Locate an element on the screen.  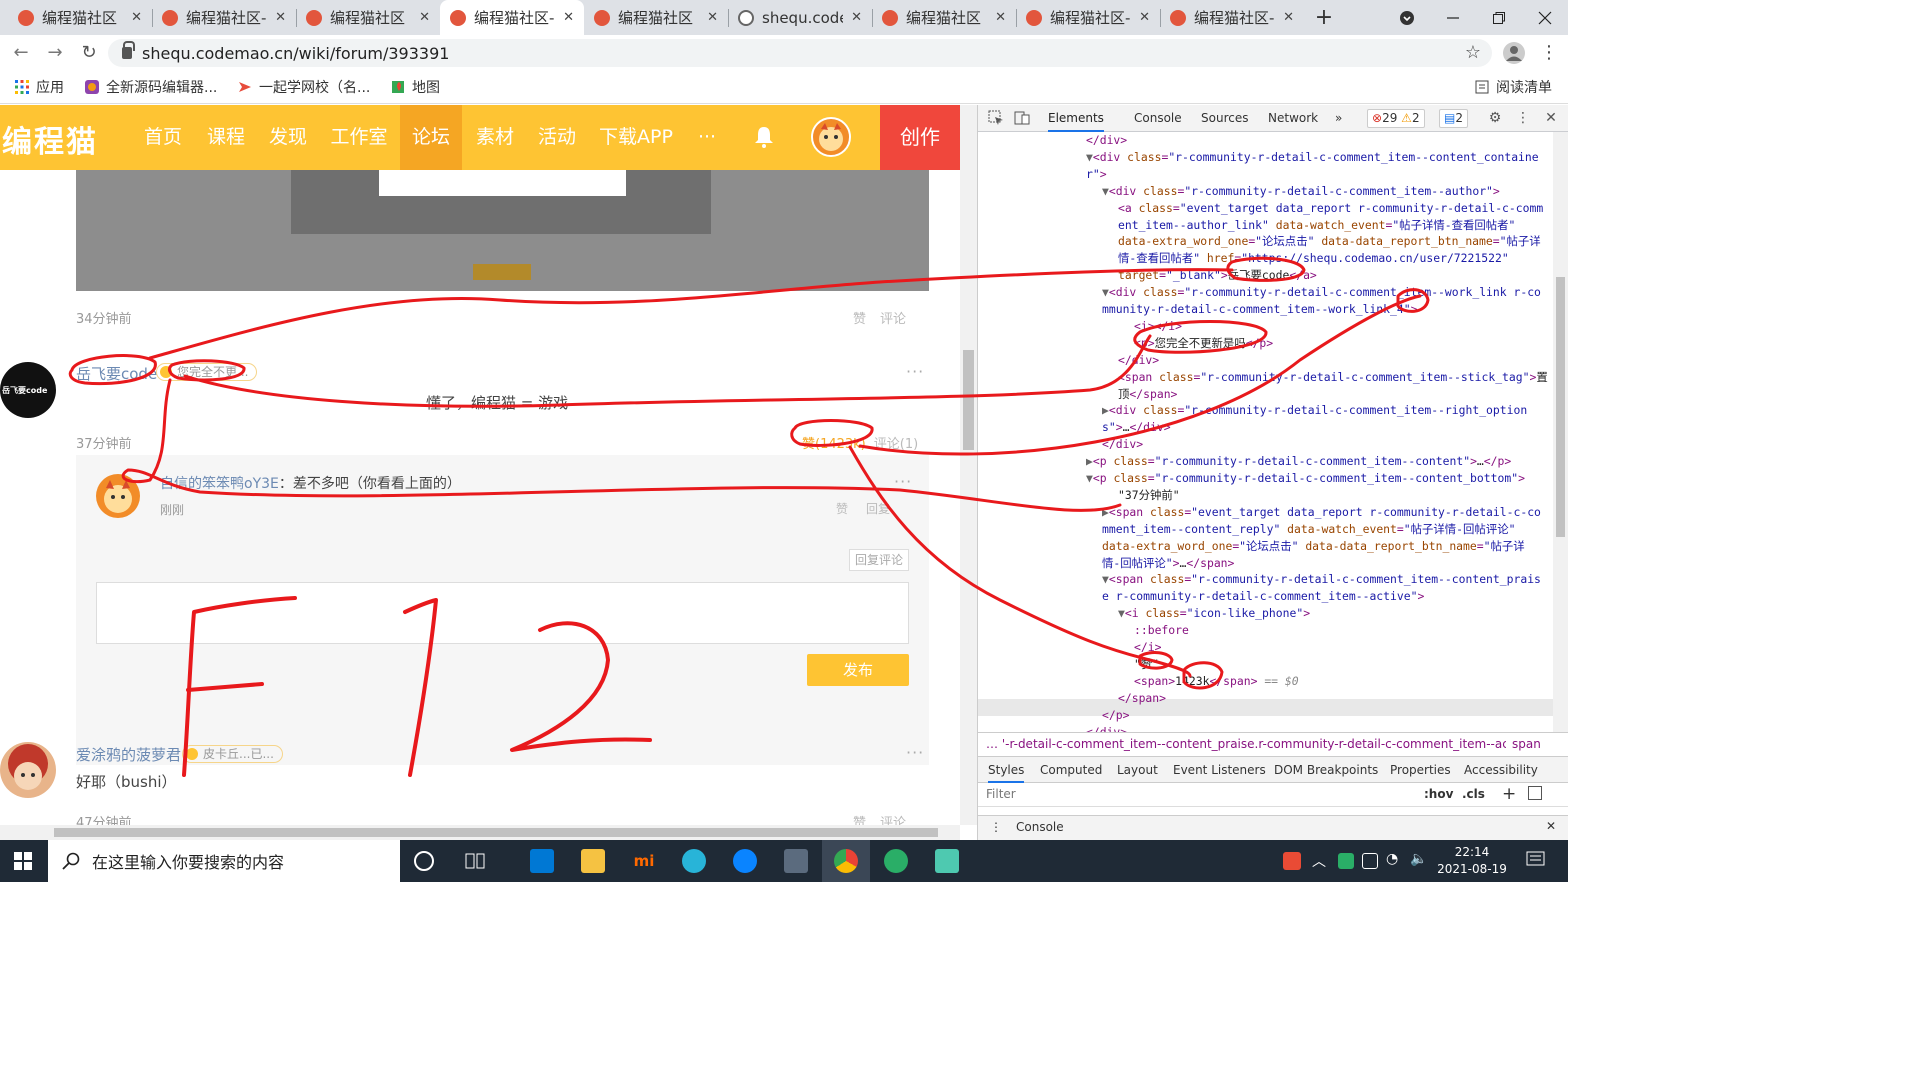
dom-node-line: </span> is located at coordinates (1142, 698).